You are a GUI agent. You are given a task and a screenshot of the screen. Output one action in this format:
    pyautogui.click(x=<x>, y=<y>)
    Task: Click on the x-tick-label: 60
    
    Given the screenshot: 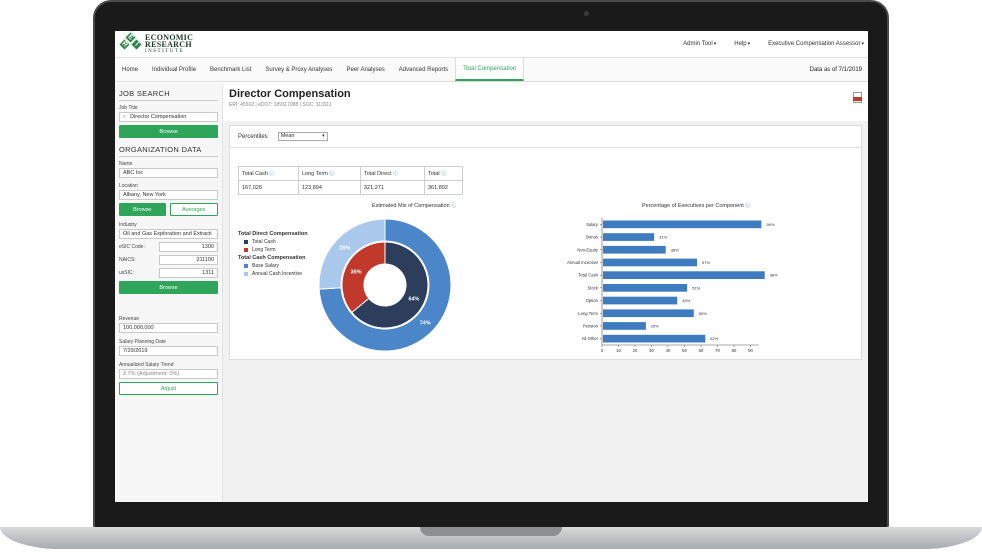 What is the action you would take?
    pyautogui.click(x=701, y=350)
    